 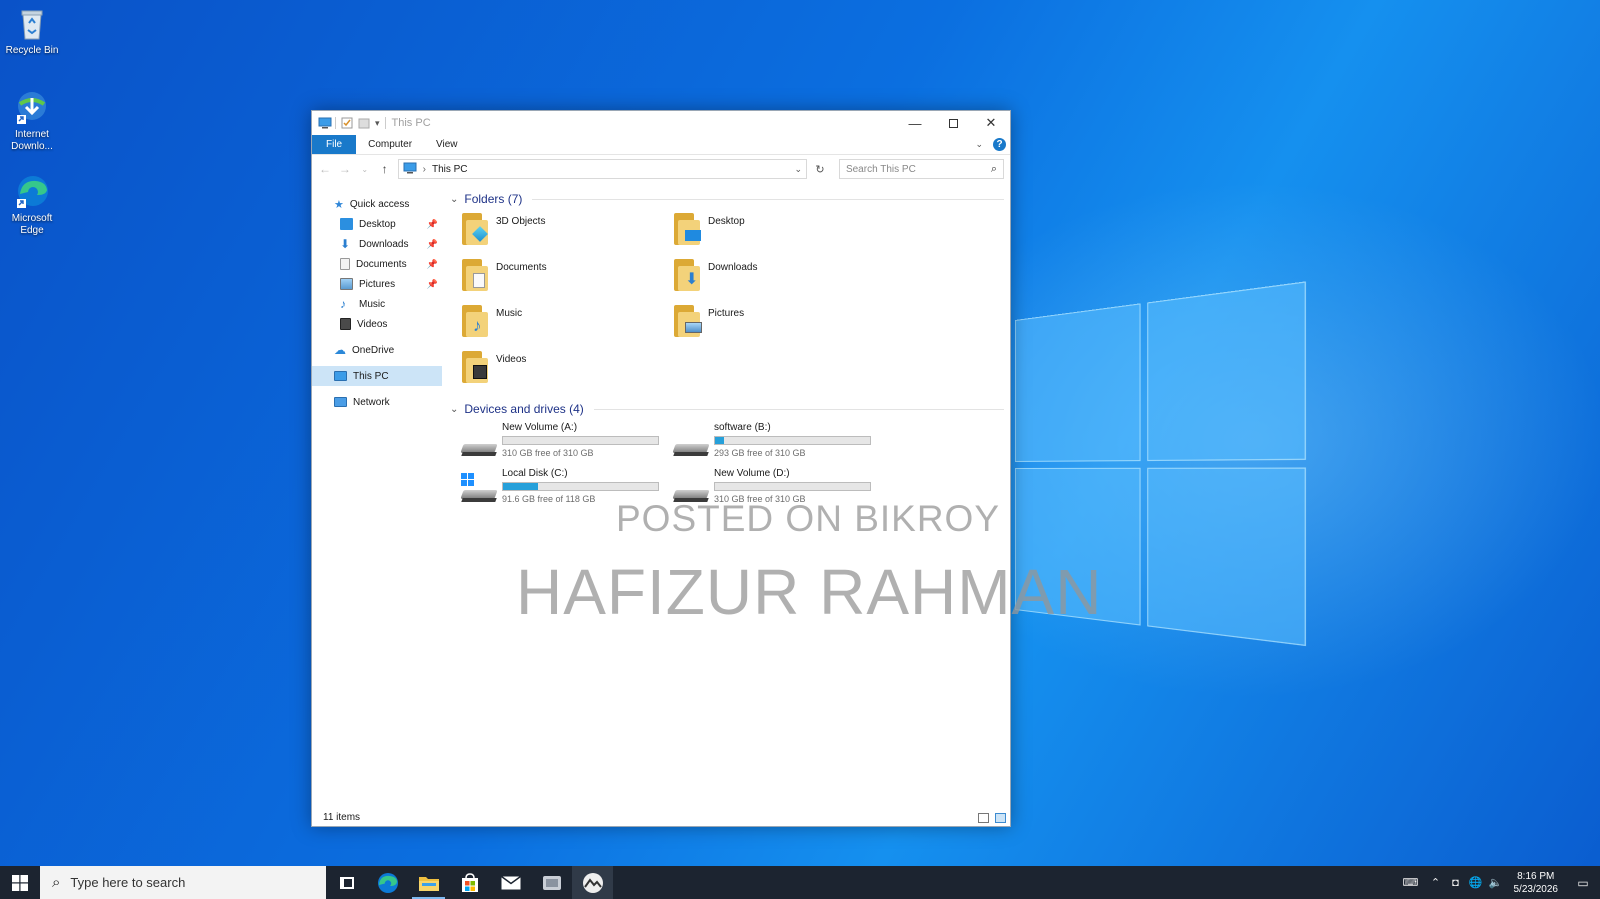 What do you see at coordinates (345, 264) in the screenshot?
I see `documents-icon` at bounding box center [345, 264].